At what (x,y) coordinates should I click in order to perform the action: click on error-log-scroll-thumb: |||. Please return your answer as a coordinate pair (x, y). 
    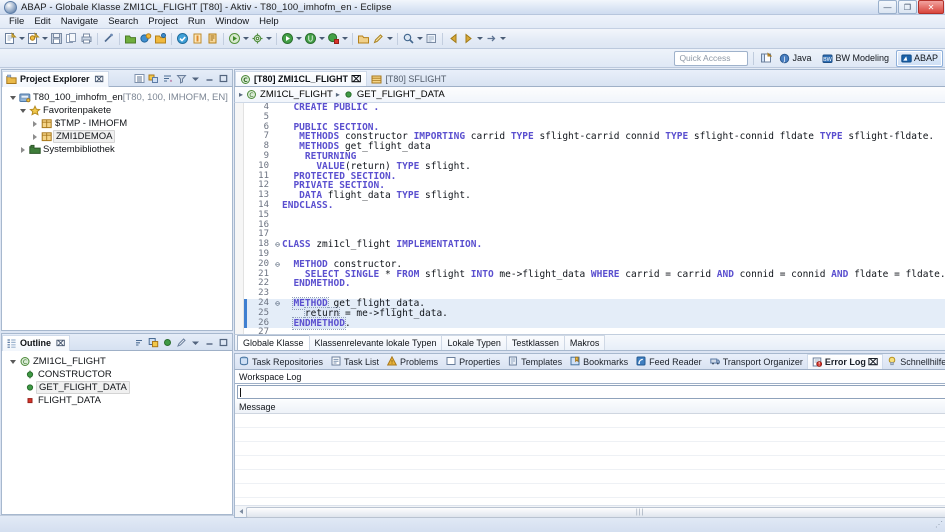
    Looking at the image, I should click on (595, 512).